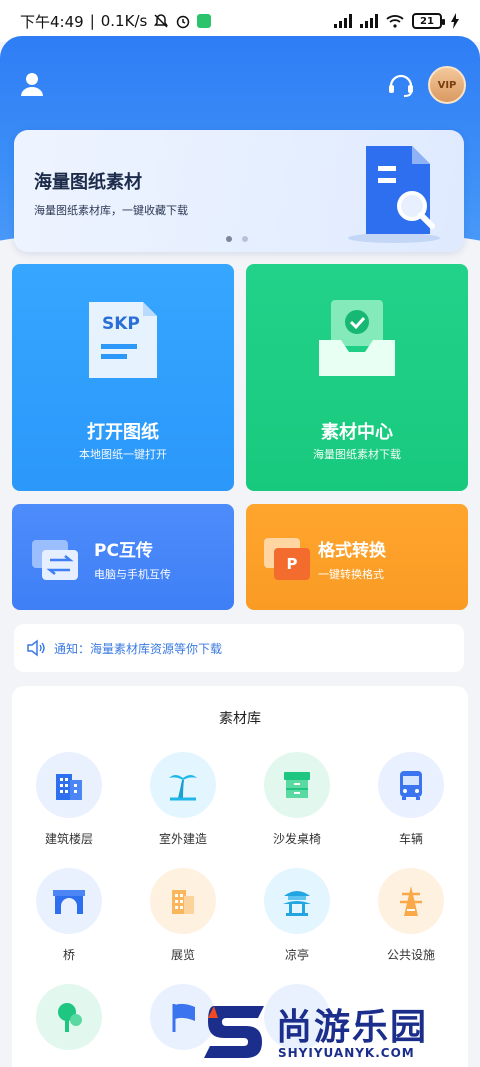  Describe the element at coordinates (123, 454) in the screenshot. I see `open-drawing-subtitle: 本地图纸一键打开` at that location.